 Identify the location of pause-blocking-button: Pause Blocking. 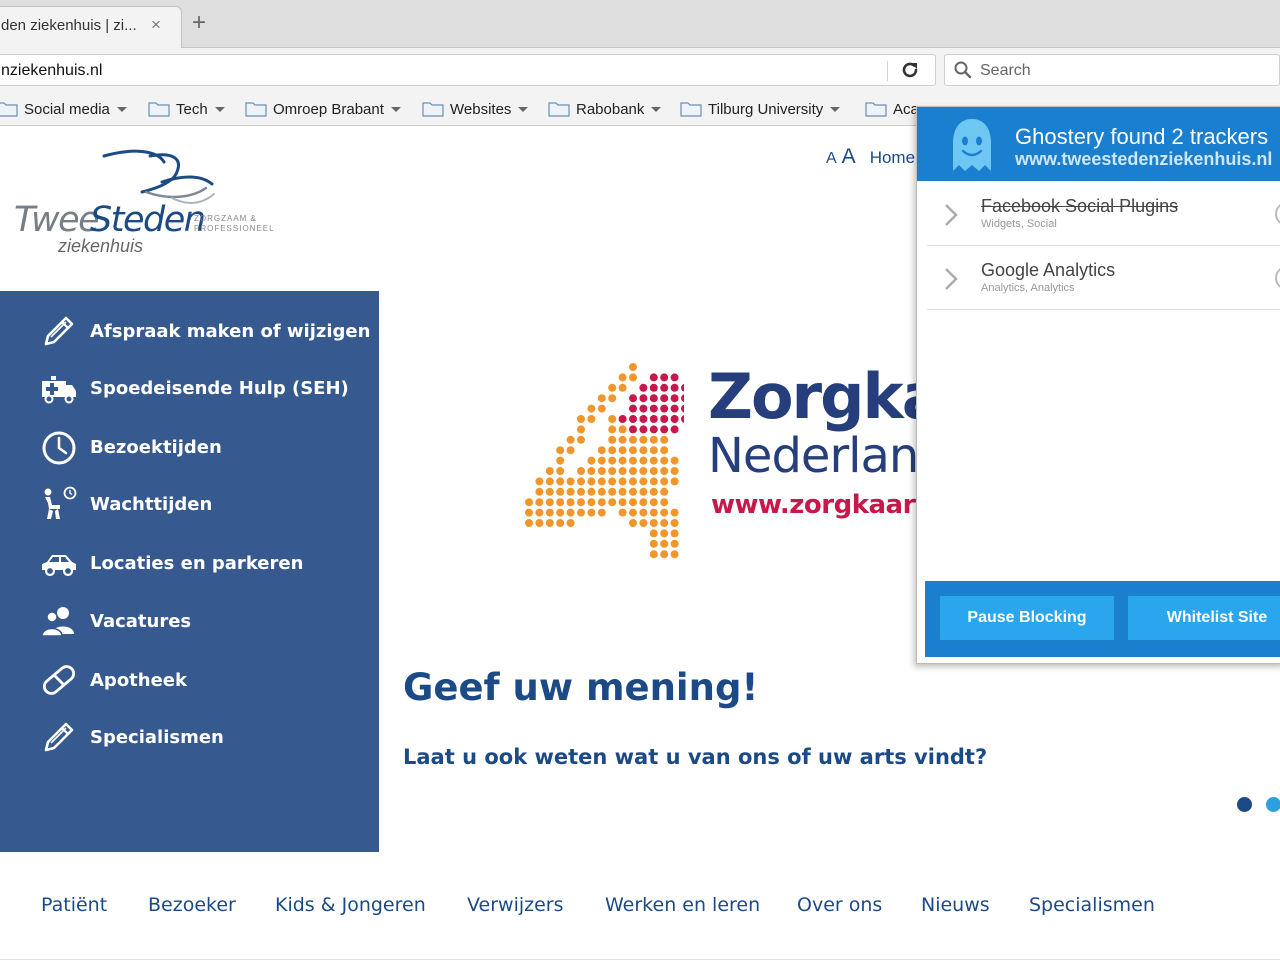
(1027, 618).